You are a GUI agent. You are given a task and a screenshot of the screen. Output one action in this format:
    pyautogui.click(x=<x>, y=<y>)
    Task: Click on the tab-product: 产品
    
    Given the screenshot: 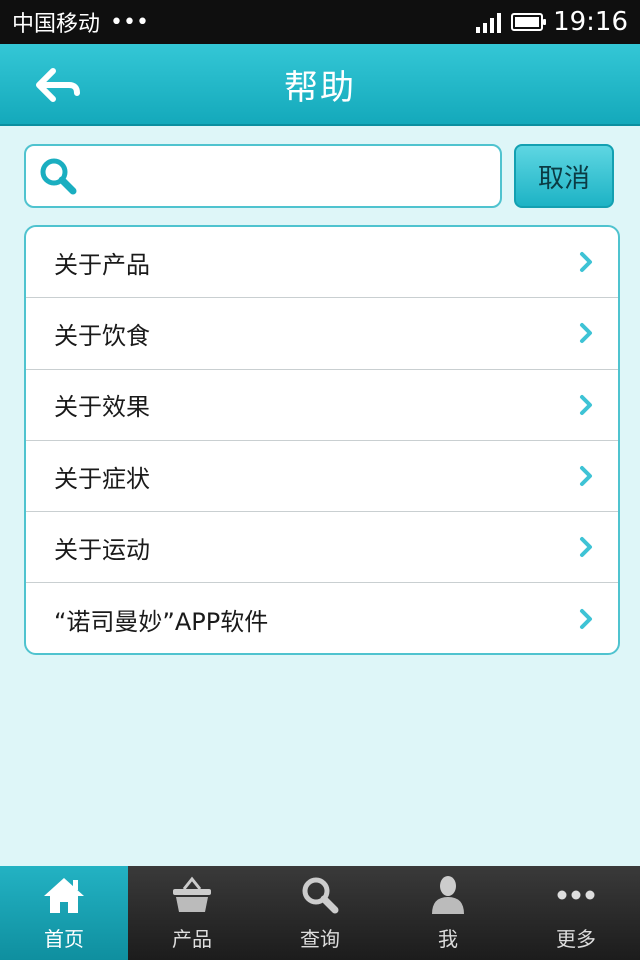 What is the action you would take?
    pyautogui.click(x=192, y=913)
    